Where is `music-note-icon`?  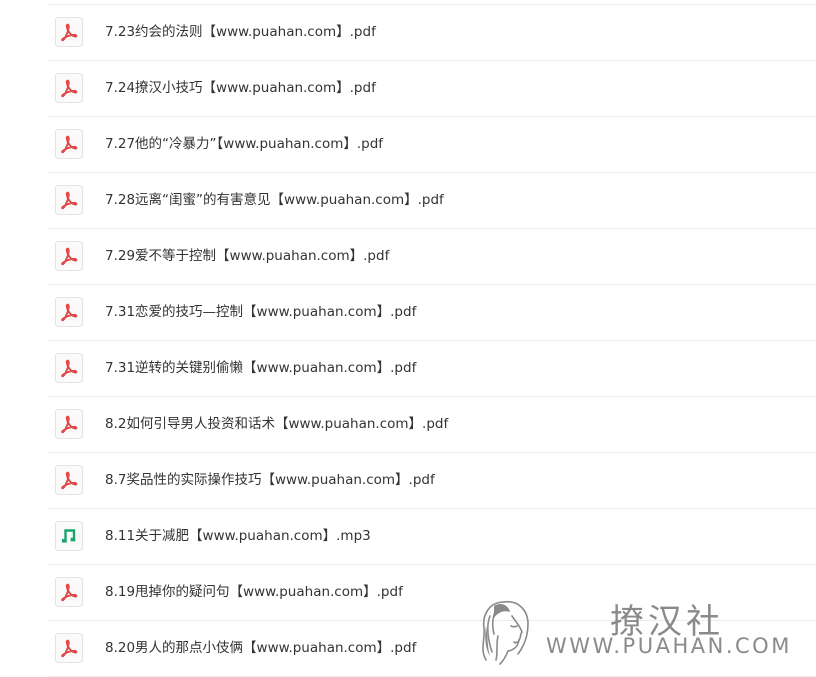
music-note-icon is located at coordinates (69, 536).